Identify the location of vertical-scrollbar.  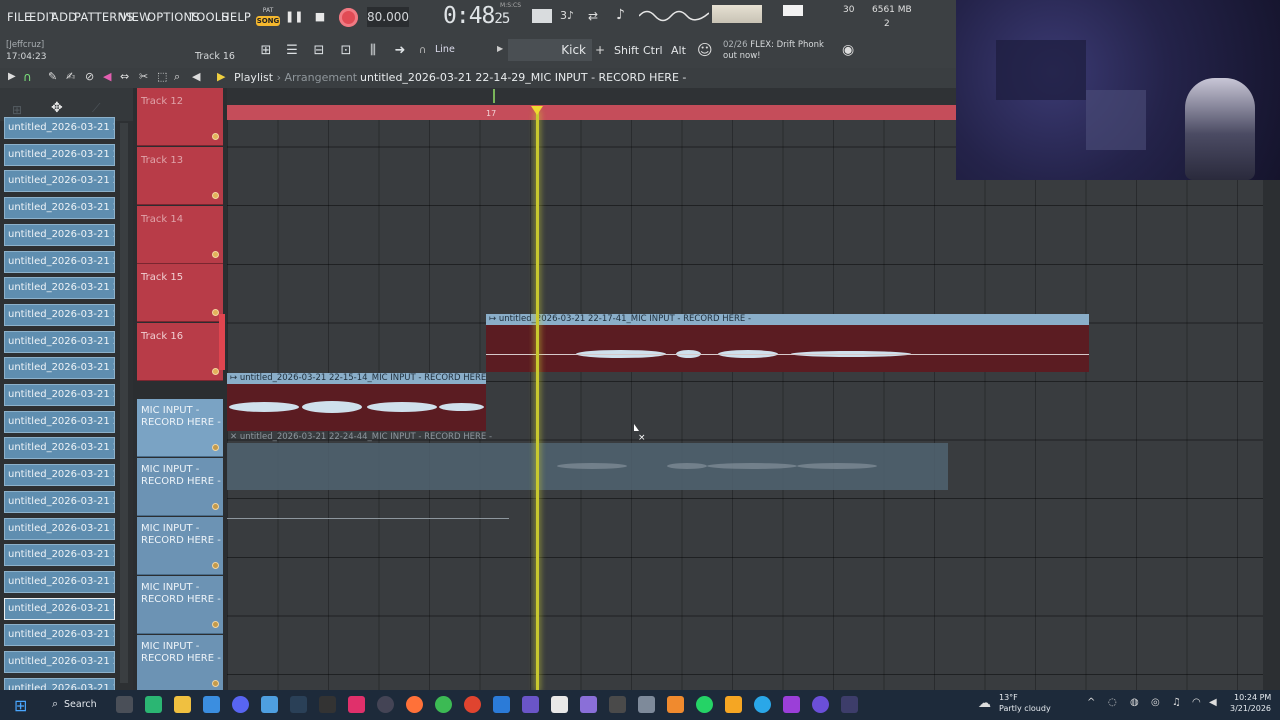
(1271, 435).